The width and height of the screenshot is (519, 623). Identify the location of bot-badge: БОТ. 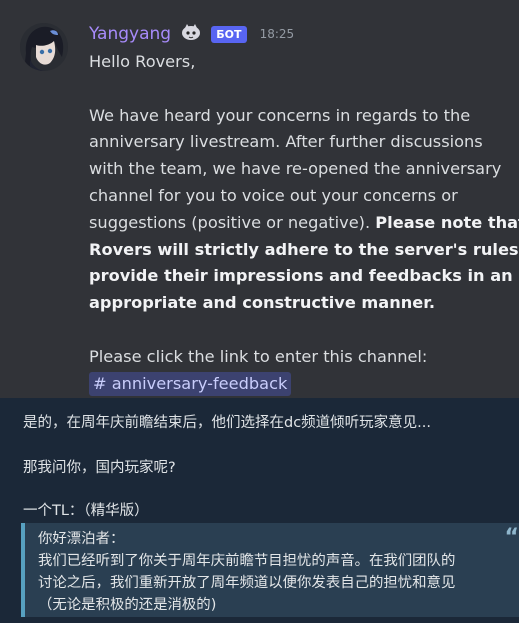
(229, 34).